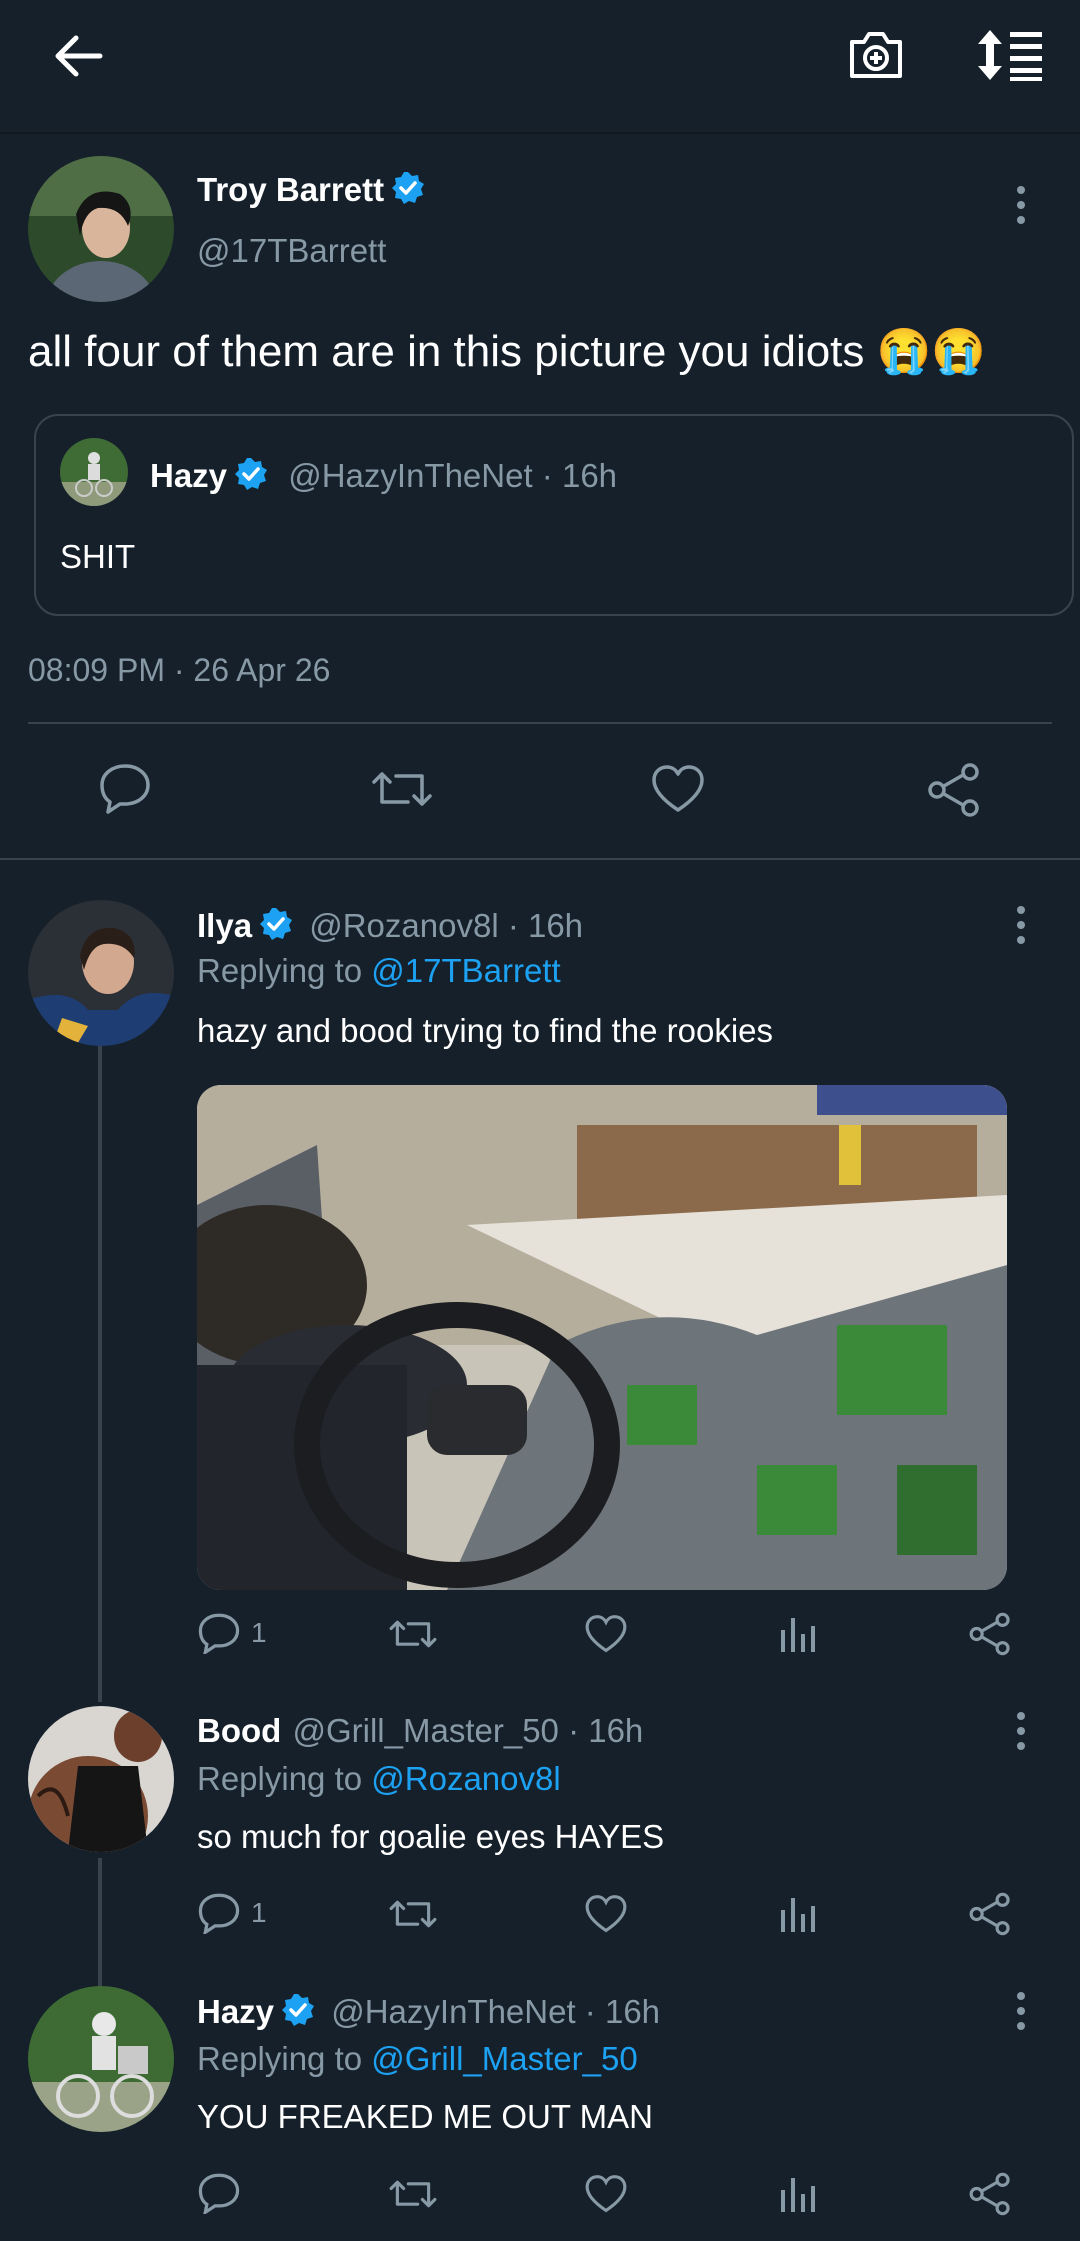 The image size is (1080, 2241). Describe the element at coordinates (496, 2011) in the screenshot. I see `reply-handle-time: @HazyInTheNet · 16h` at that location.